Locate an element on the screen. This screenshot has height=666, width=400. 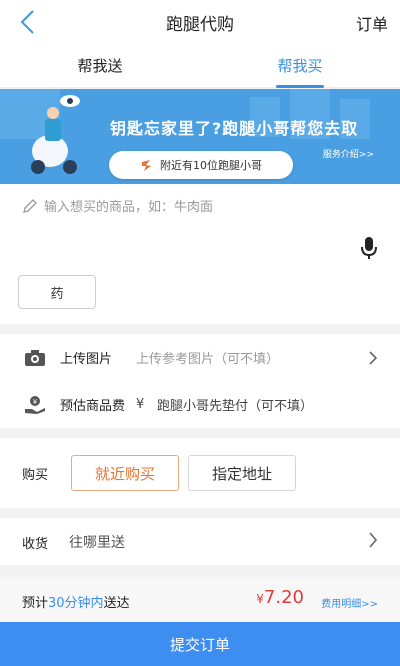
item-fee-label: 预估商品费 is located at coordinates (93, 406).